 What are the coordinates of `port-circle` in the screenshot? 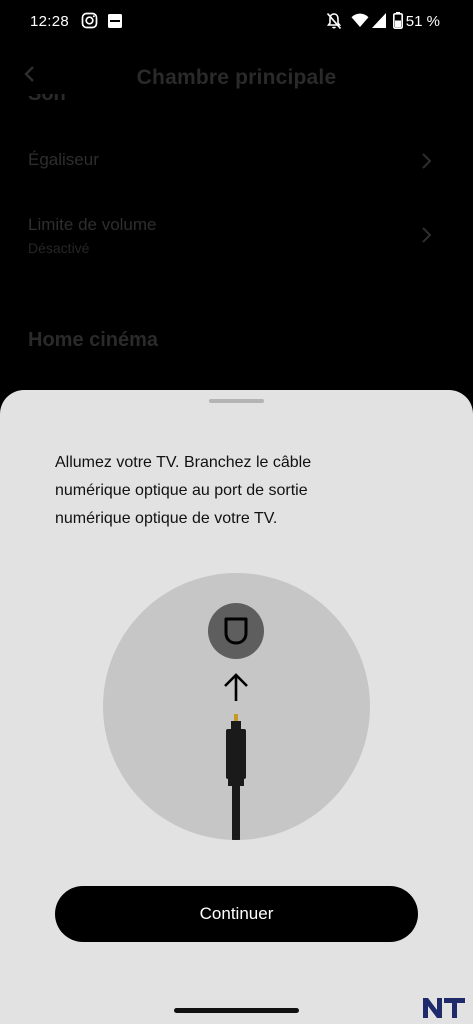 It's located at (236, 631).